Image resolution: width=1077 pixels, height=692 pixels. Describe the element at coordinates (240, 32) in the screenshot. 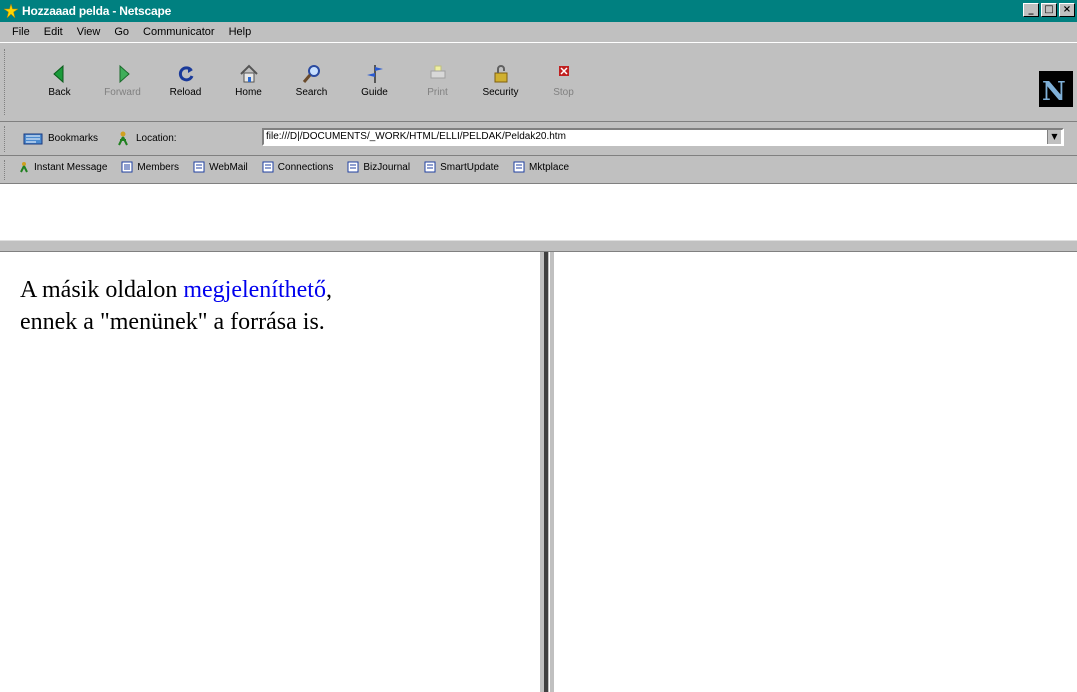

I see `menu-help: Help` at that location.